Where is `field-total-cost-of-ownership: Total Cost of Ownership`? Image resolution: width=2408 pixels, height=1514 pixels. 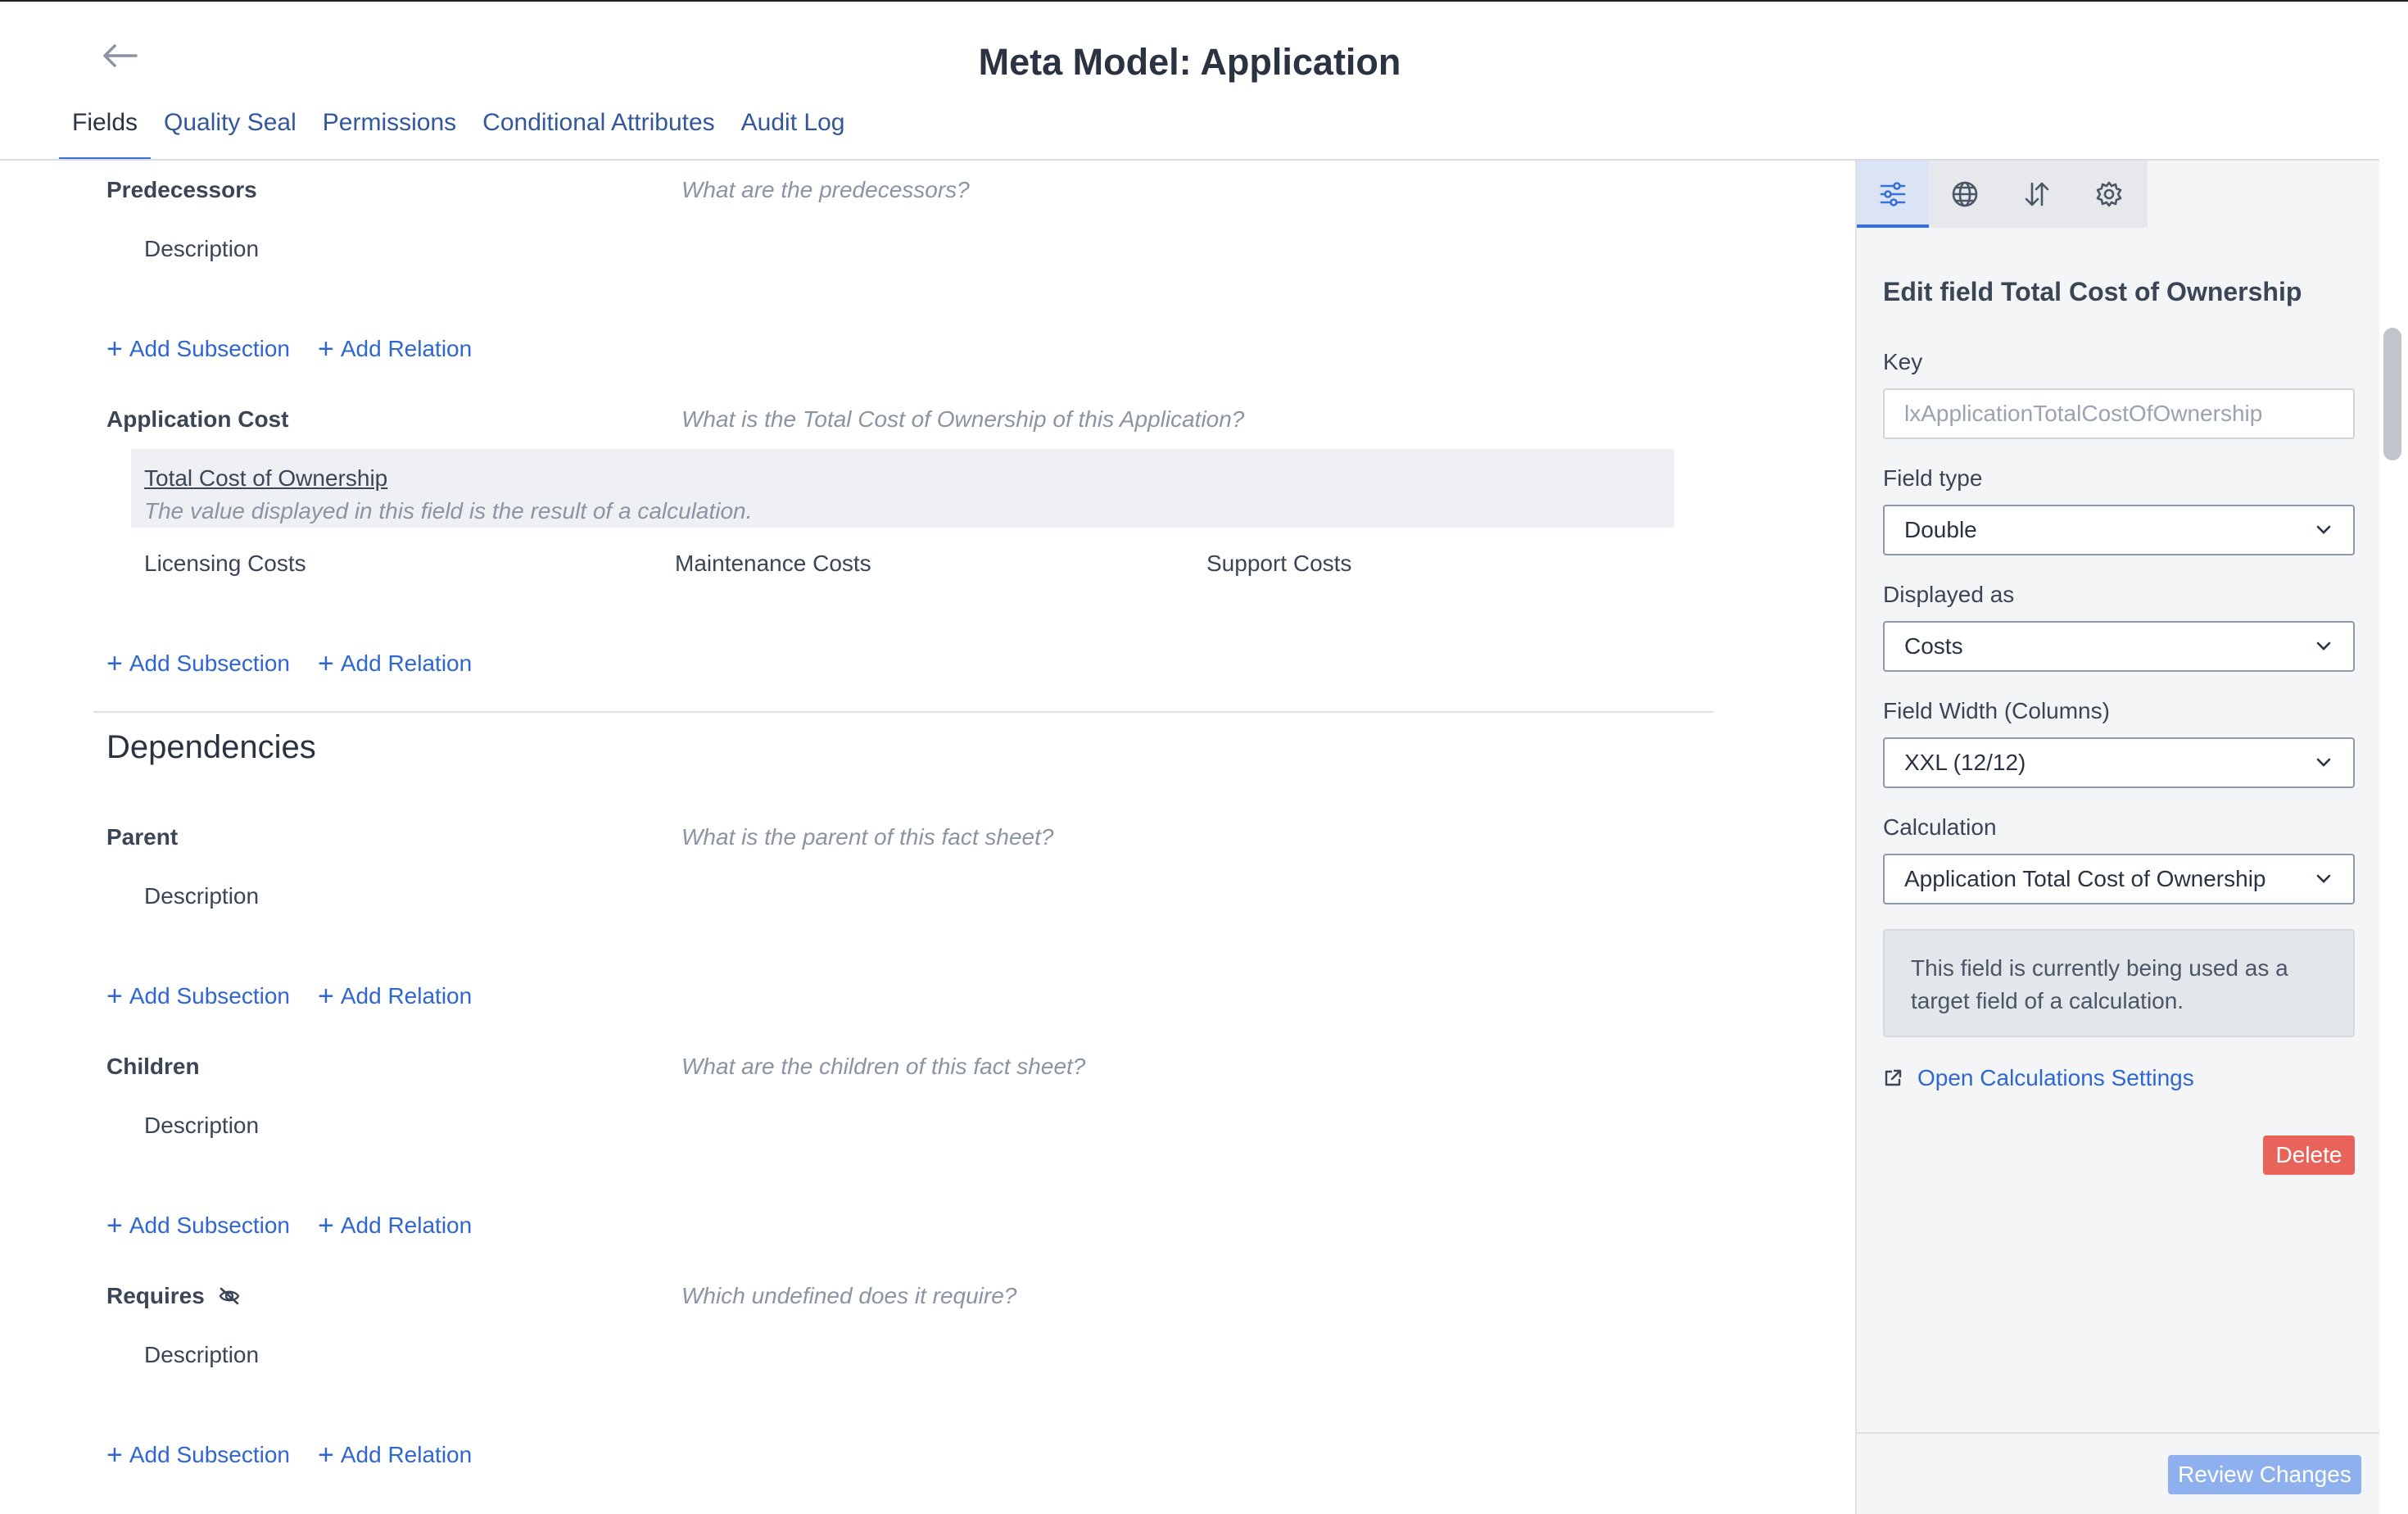 field-total-cost-of-ownership: Total Cost of Ownership is located at coordinates (265, 479).